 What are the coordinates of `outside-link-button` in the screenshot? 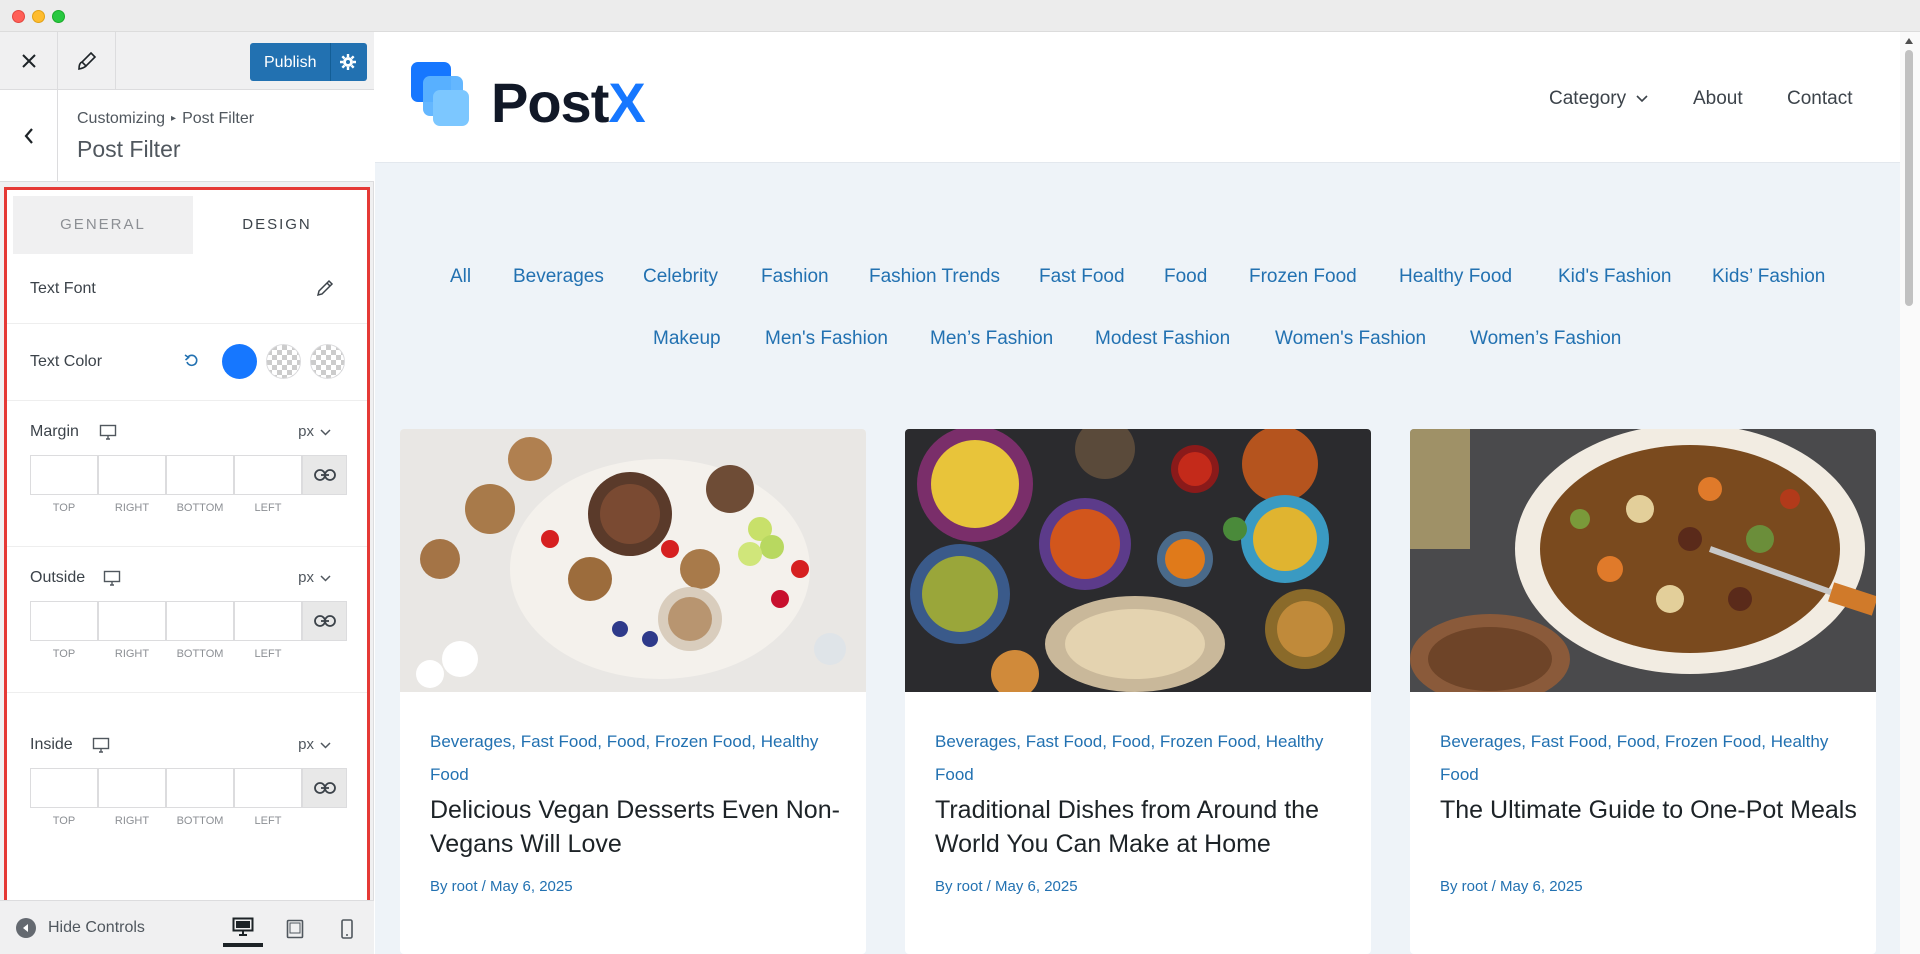 It's located at (324, 621).